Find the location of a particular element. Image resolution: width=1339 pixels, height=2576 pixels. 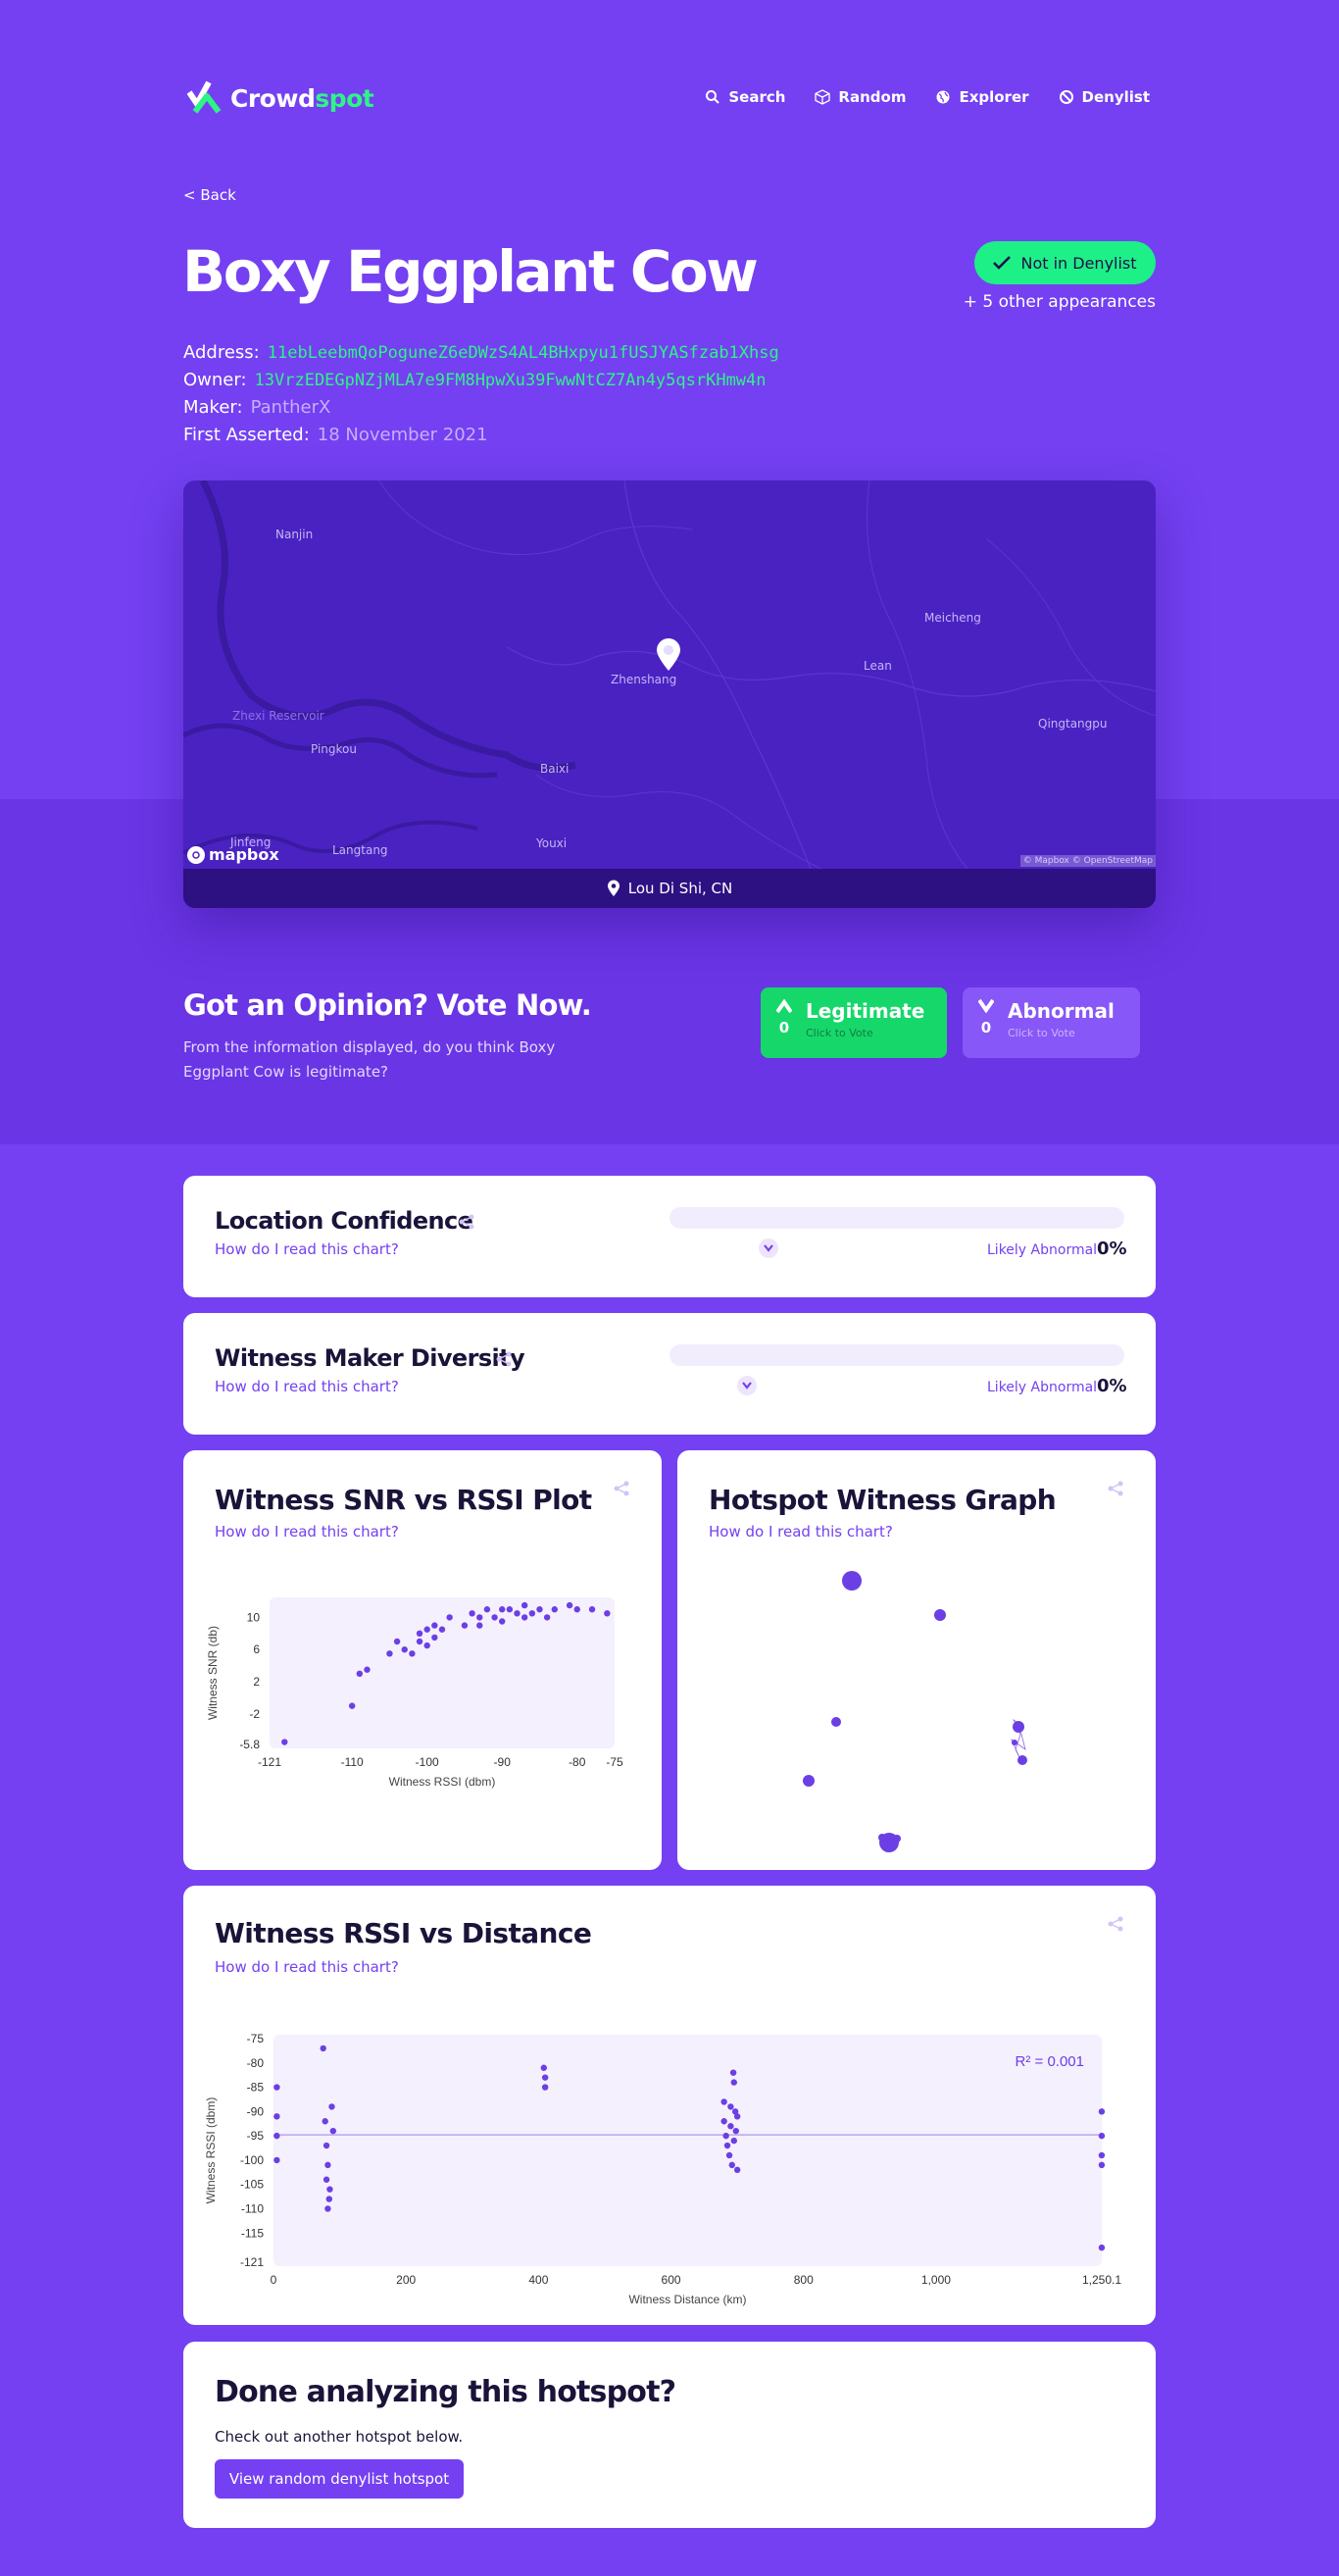

legit-label: Legitimate is located at coordinates (865, 1011).